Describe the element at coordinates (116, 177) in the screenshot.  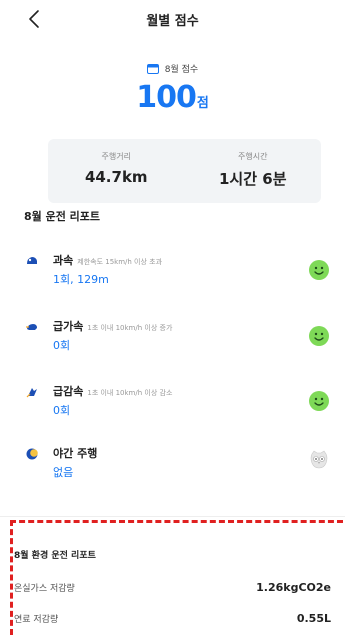
I see `distance-value: 44.7km` at that location.